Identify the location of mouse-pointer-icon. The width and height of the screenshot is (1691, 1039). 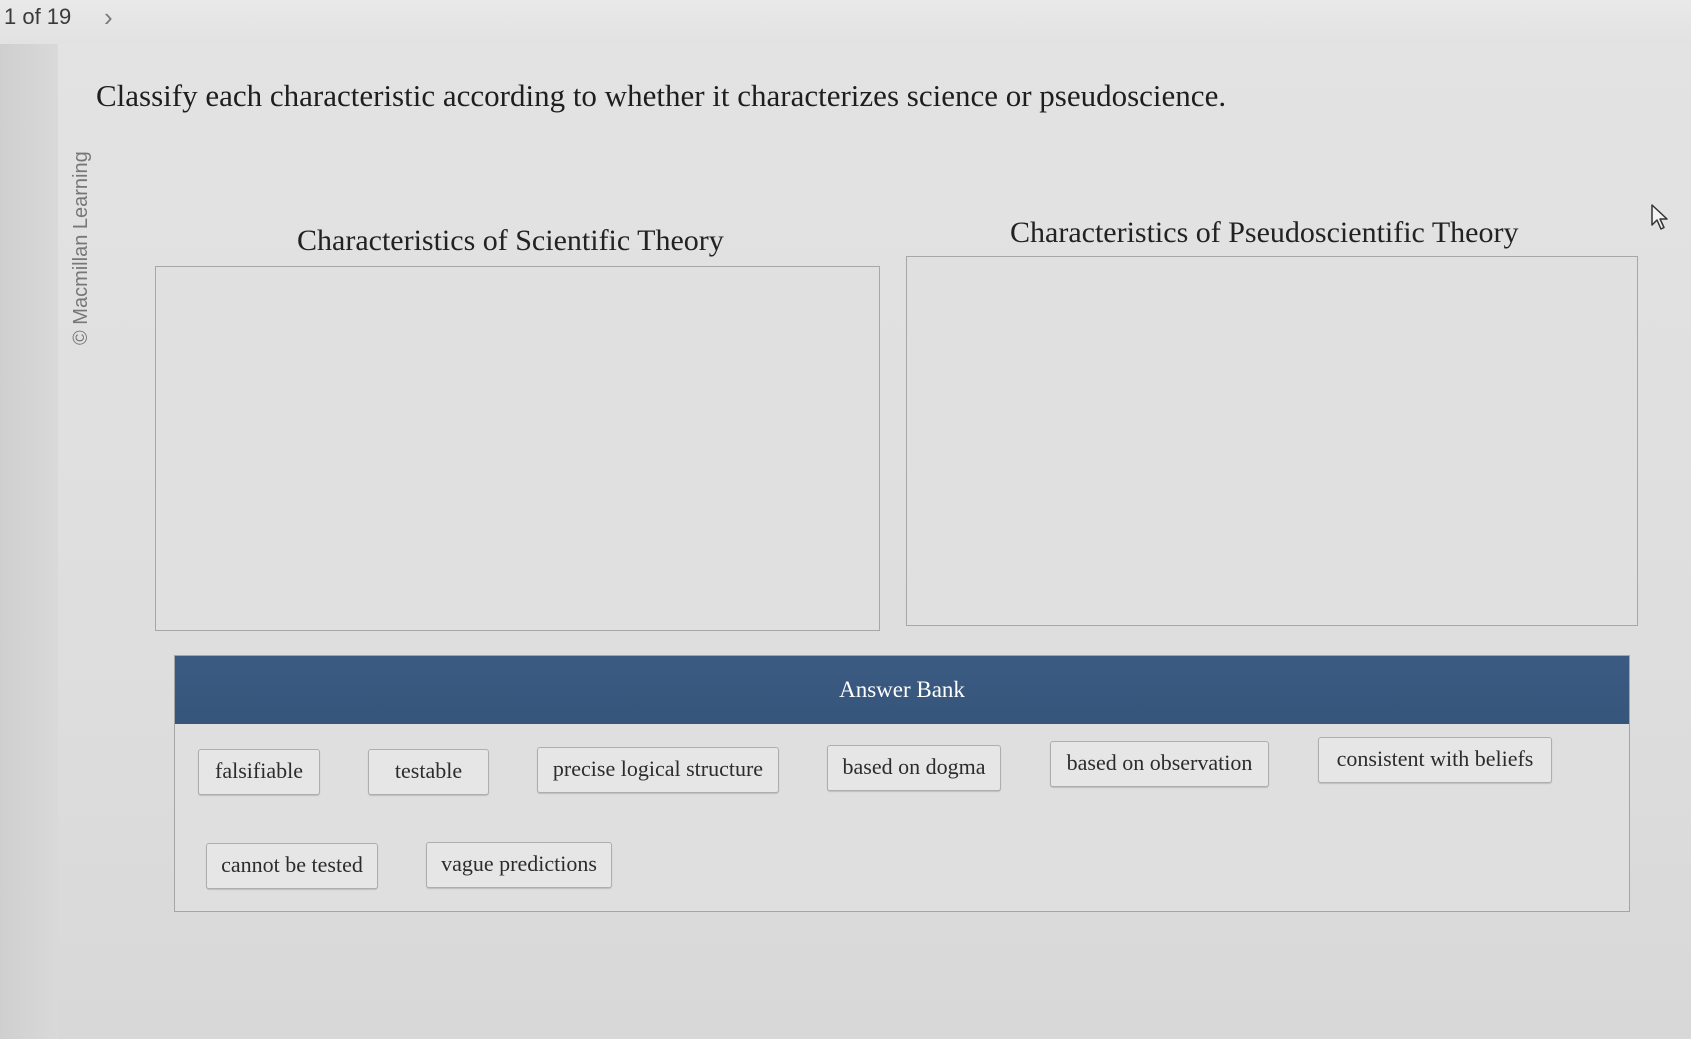
(1659, 217).